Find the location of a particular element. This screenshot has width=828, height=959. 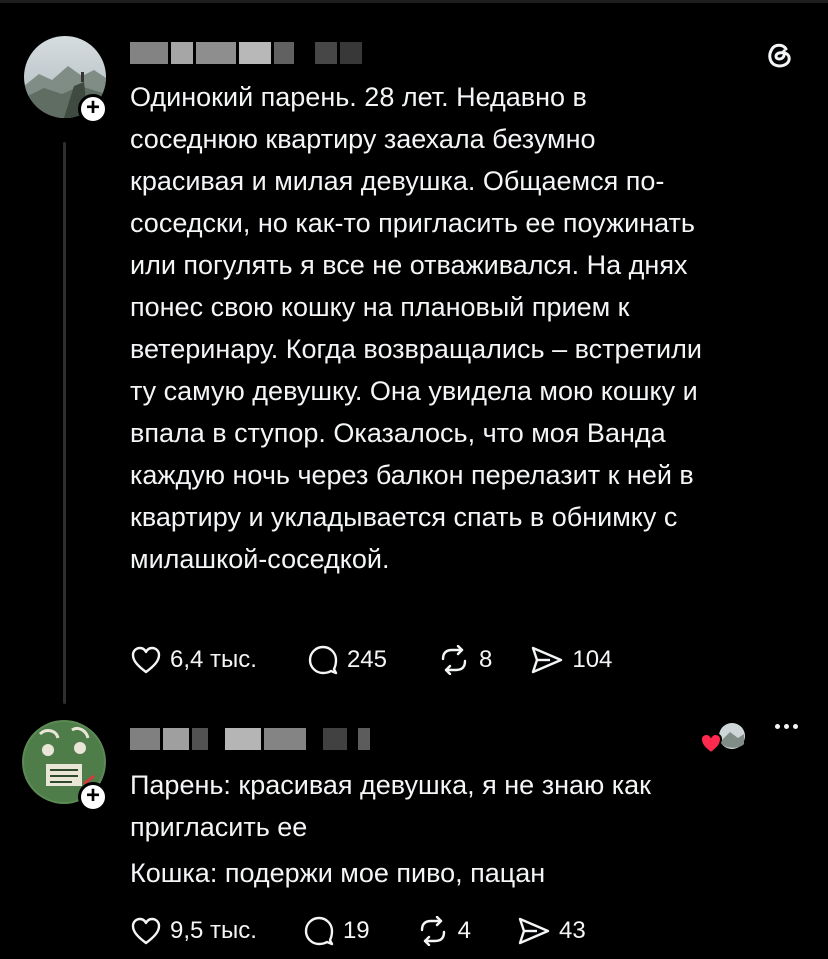

repost-button: 8 is located at coordinates (464, 660).